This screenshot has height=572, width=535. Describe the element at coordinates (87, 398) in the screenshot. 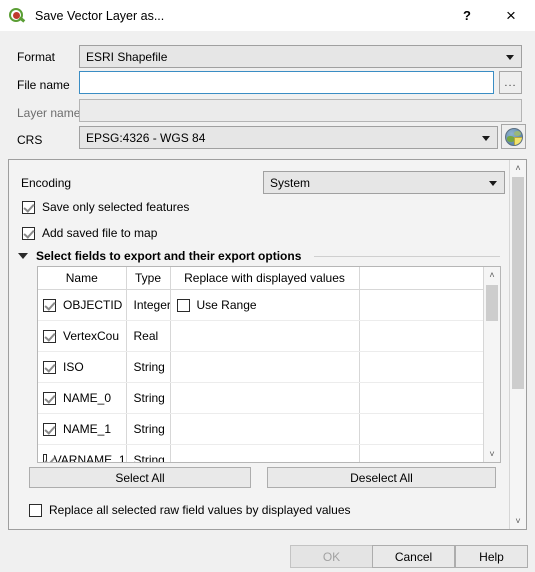

I see `field-name-label: NAME_0` at that location.